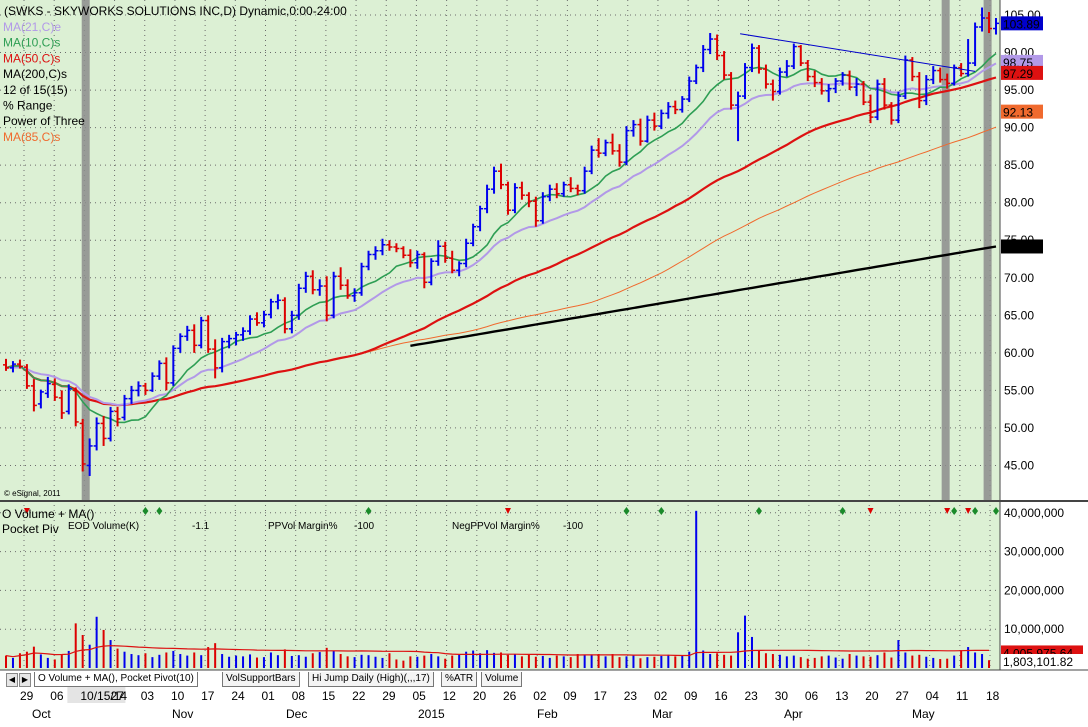  I want to click on eod-volume-value: -1.1, so click(201, 526).